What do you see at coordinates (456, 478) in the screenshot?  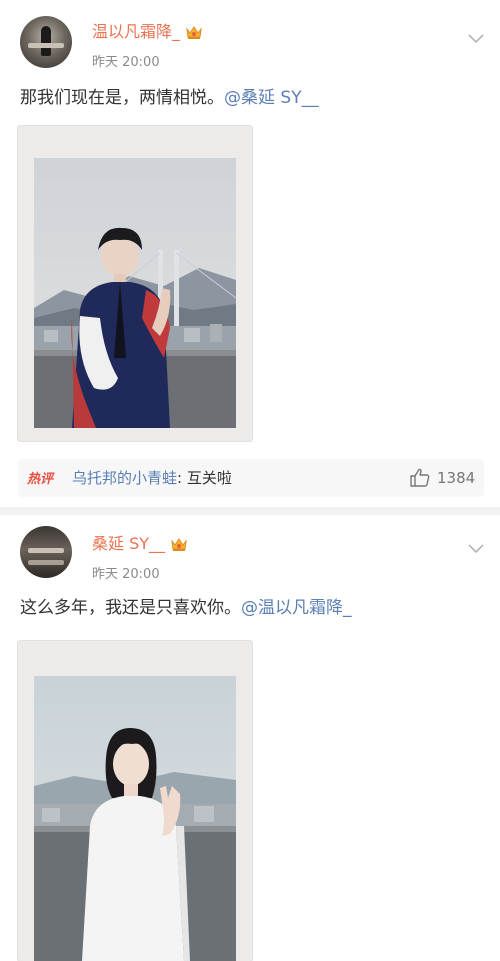 I see `like-count: 1384` at bounding box center [456, 478].